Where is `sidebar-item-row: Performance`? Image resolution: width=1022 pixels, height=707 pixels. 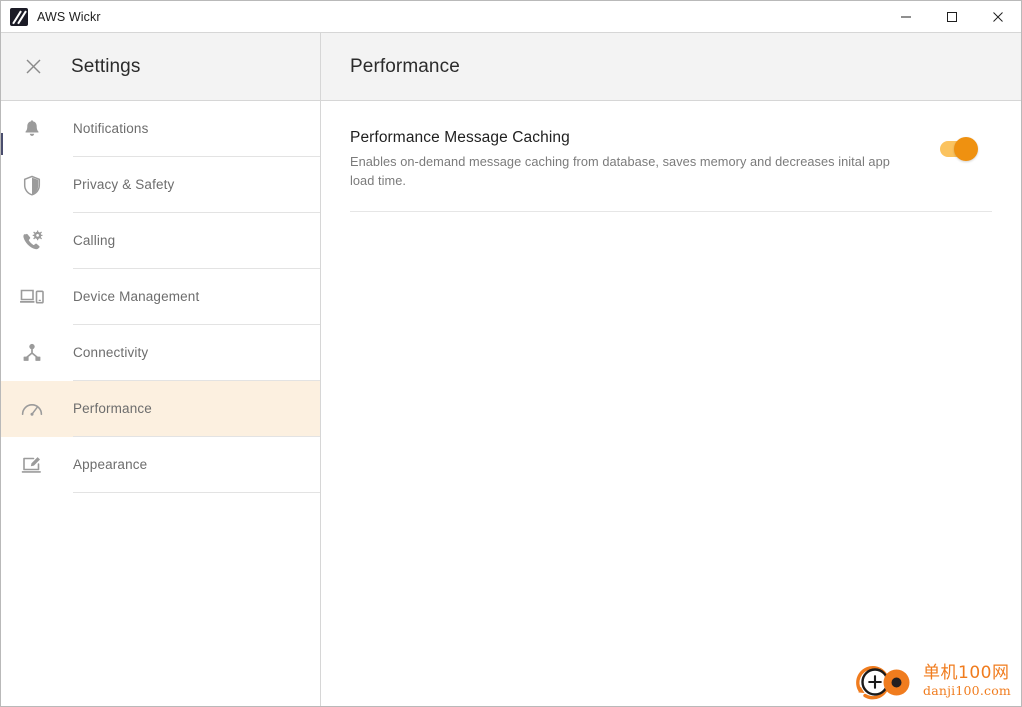
sidebar-item-row: Performance is located at coordinates (196, 409).